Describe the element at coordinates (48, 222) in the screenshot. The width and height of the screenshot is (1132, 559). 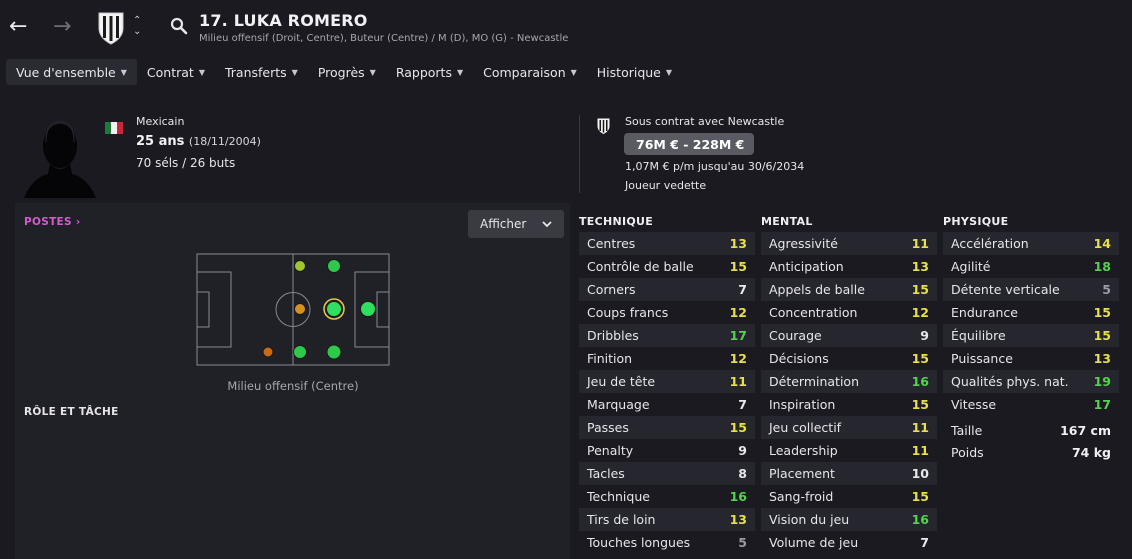
I see `postes-label: POSTES` at that location.